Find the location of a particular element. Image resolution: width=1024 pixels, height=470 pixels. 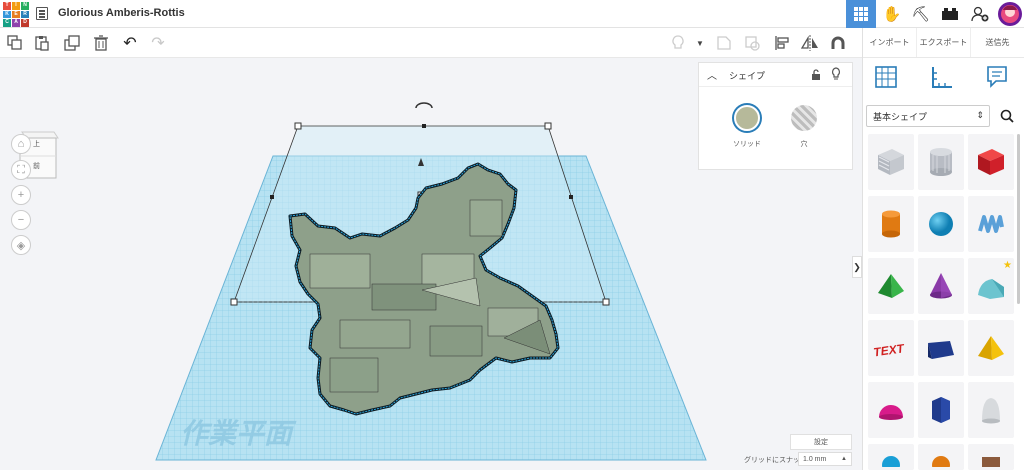

shape-box is located at coordinates (991, 162).